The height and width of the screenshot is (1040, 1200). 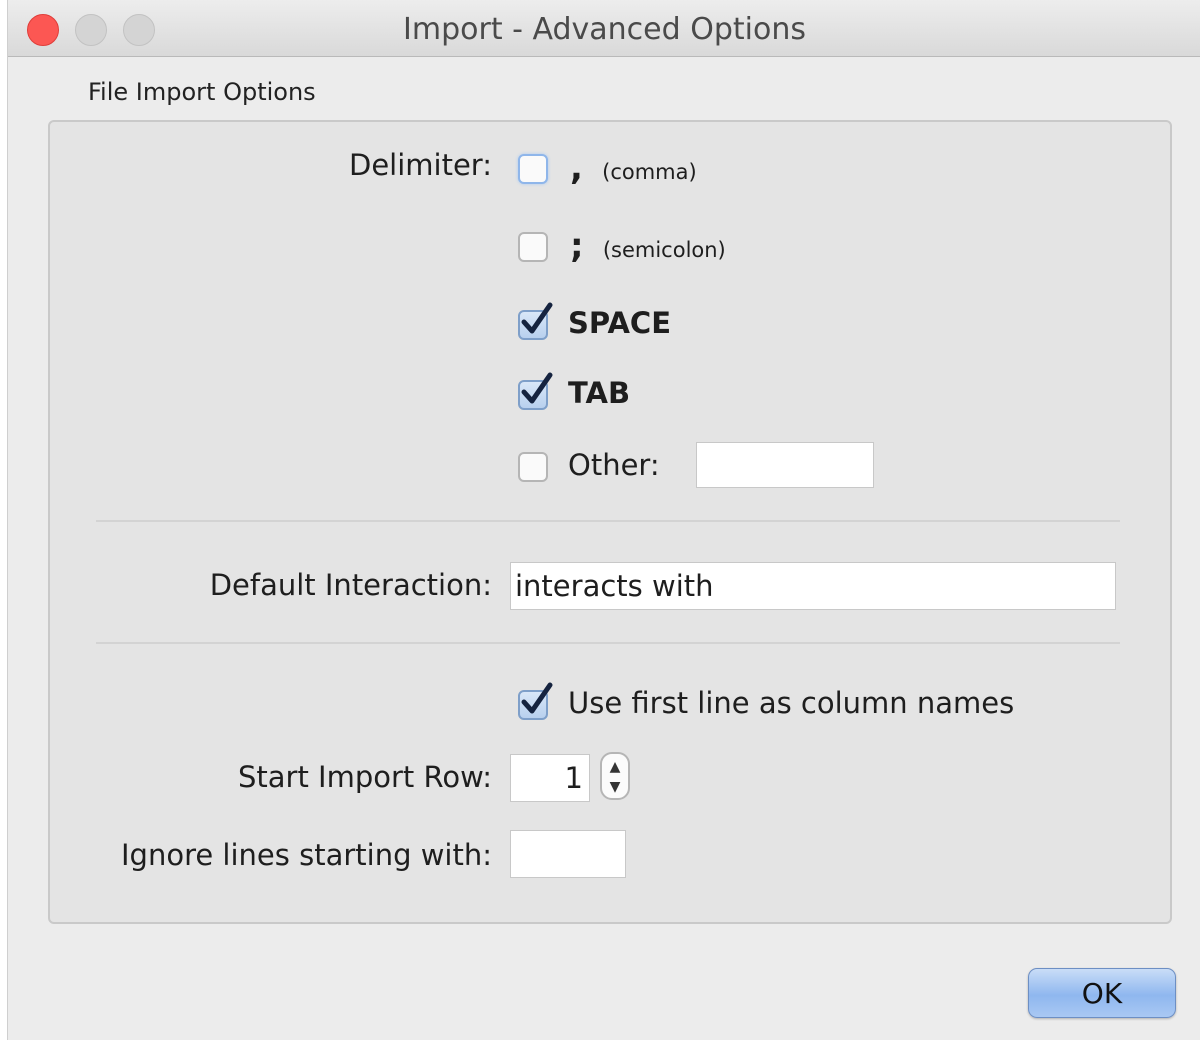 I want to click on semicolon-checkbox, so click(x=533, y=247).